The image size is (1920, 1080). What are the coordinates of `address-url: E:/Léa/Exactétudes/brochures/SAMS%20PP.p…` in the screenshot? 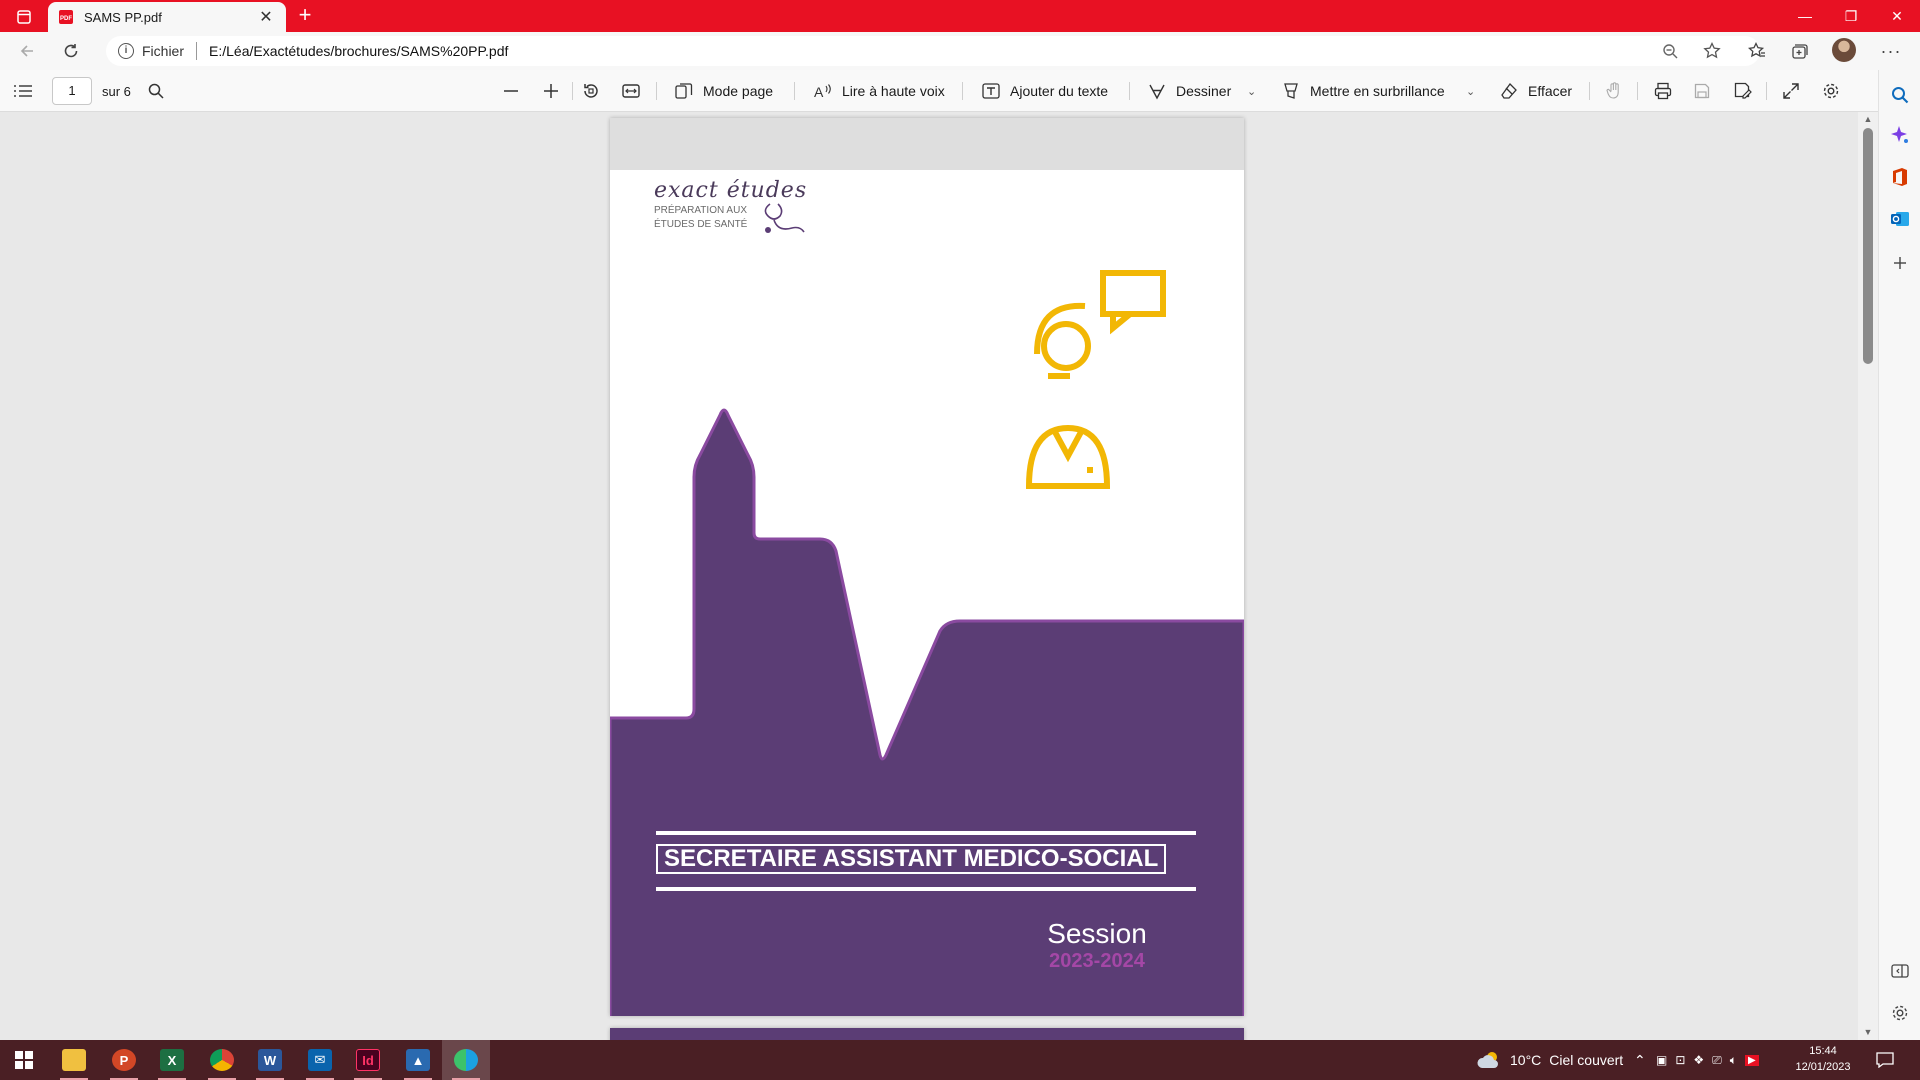 It's located at (358, 51).